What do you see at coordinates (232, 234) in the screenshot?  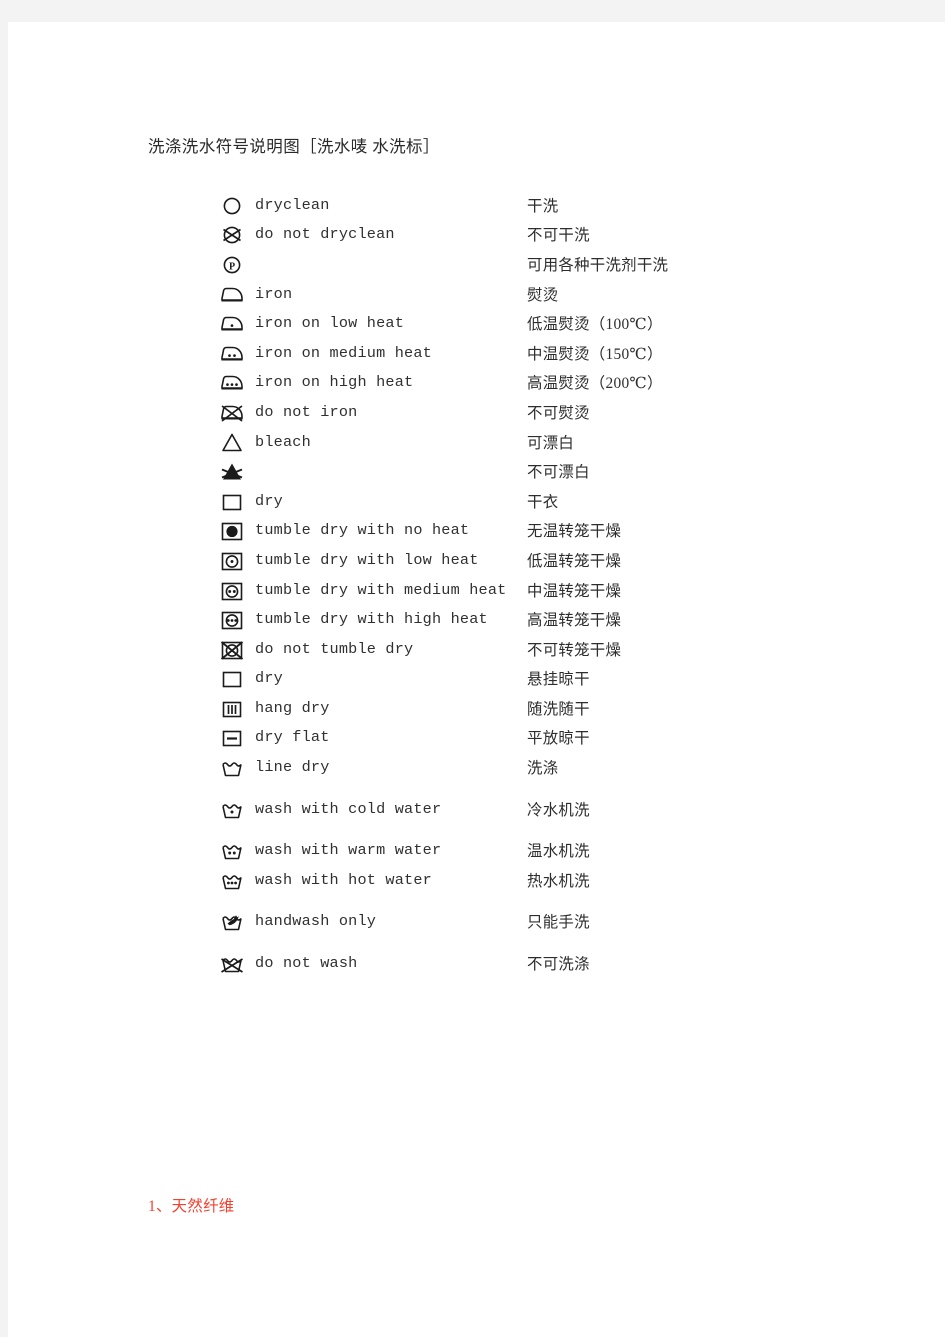 I see `circle-crossed-no-dryclean-icon` at bounding box center [232, 234].